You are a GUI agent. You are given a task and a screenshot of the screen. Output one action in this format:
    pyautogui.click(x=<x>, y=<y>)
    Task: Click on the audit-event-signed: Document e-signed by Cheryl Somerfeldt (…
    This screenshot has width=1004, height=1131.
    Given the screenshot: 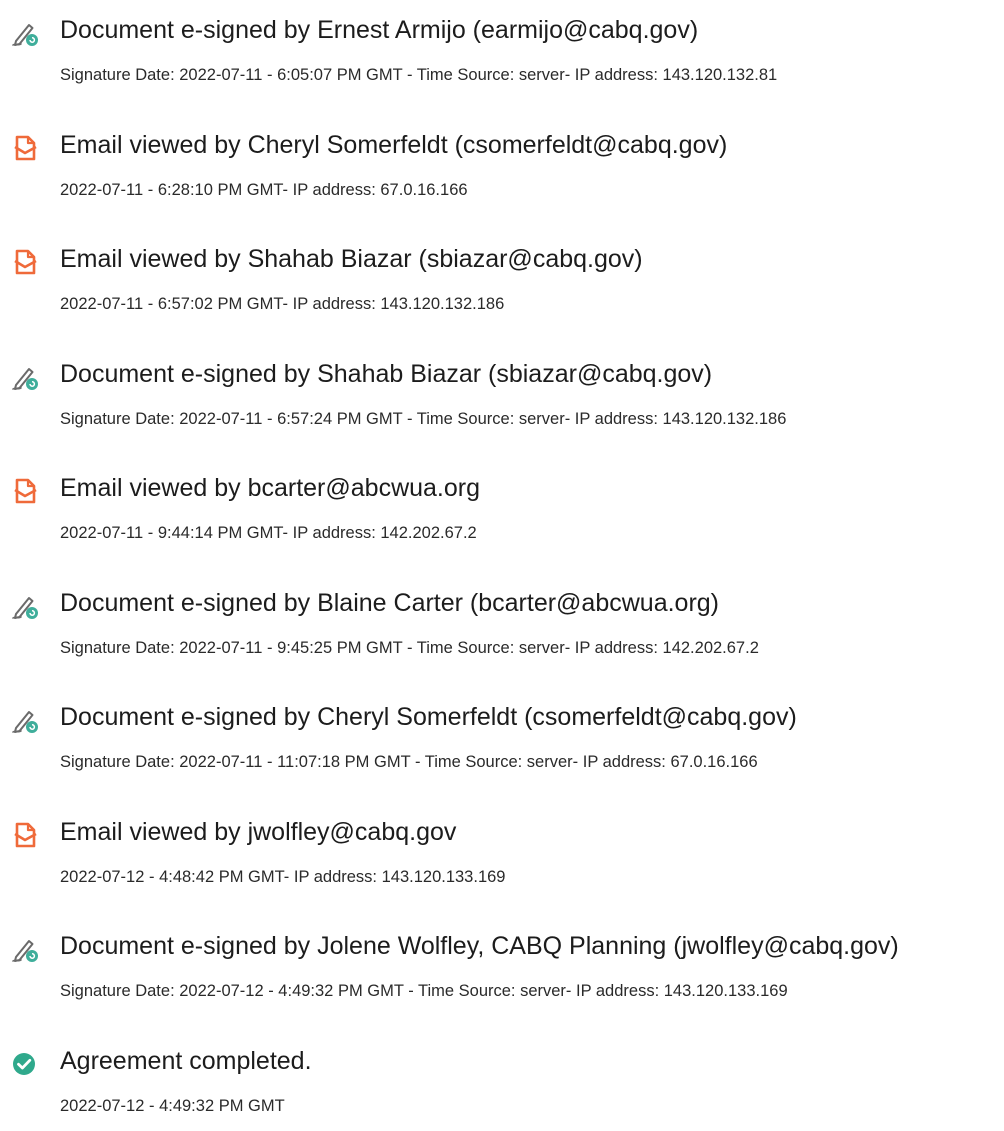 What is the action you would take?
    pyautogui.click(x=502, y=742)
    